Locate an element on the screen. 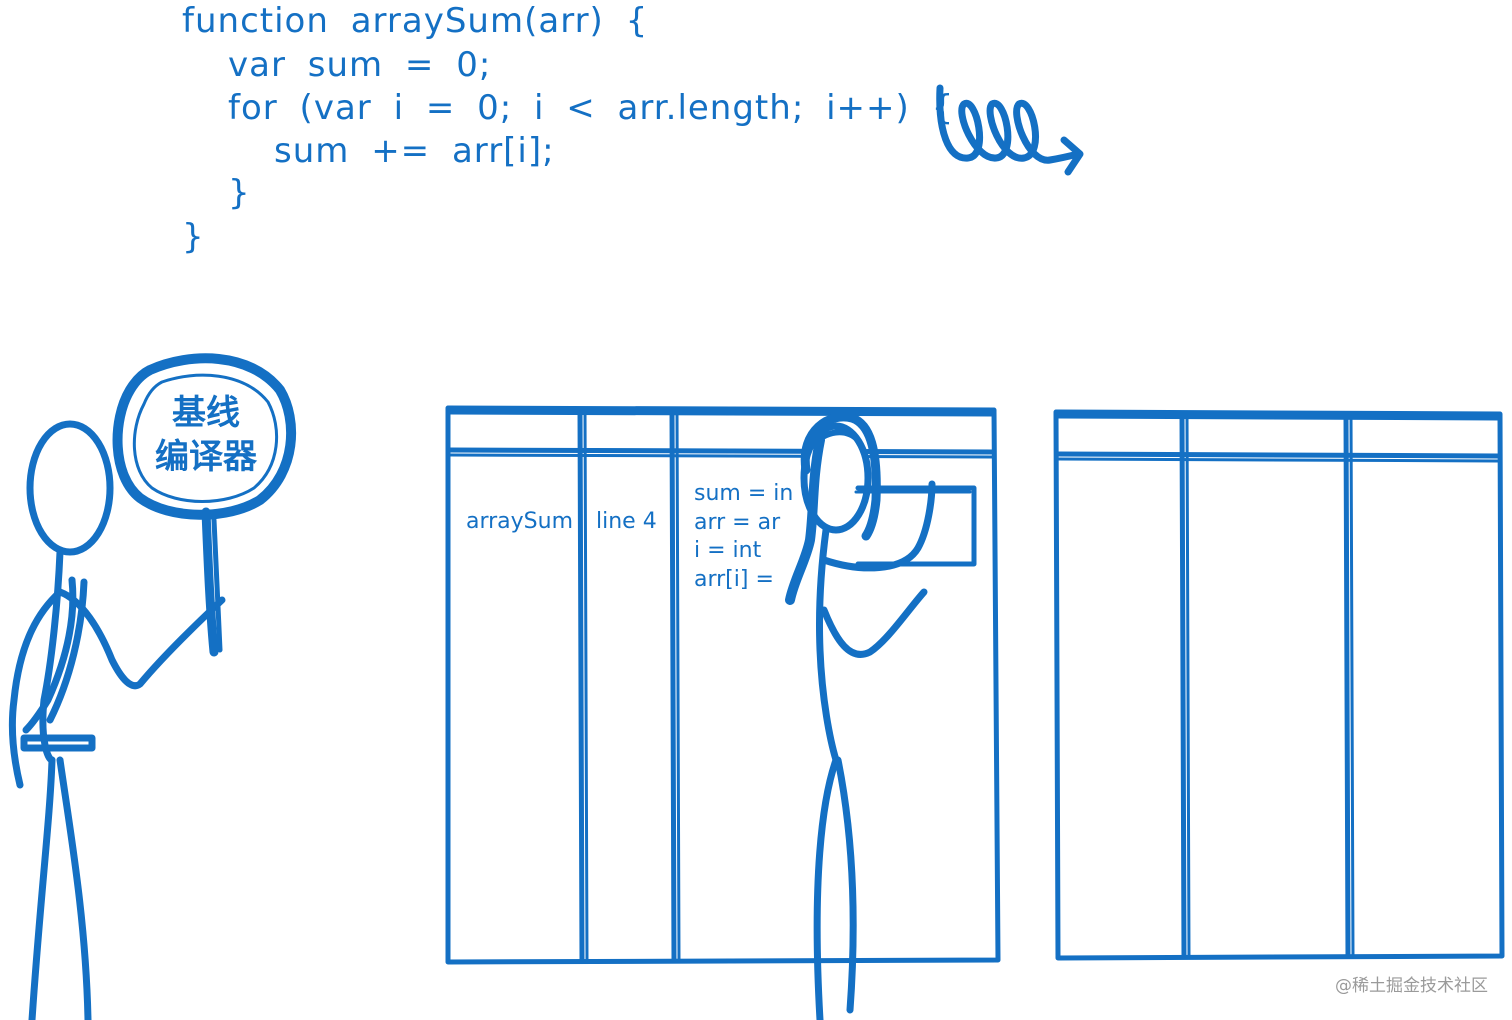 Image resolution: width=1512 pixels, height=1020 pixels. table-cell-variable: arr = ar is located at coordinates (737, 522).